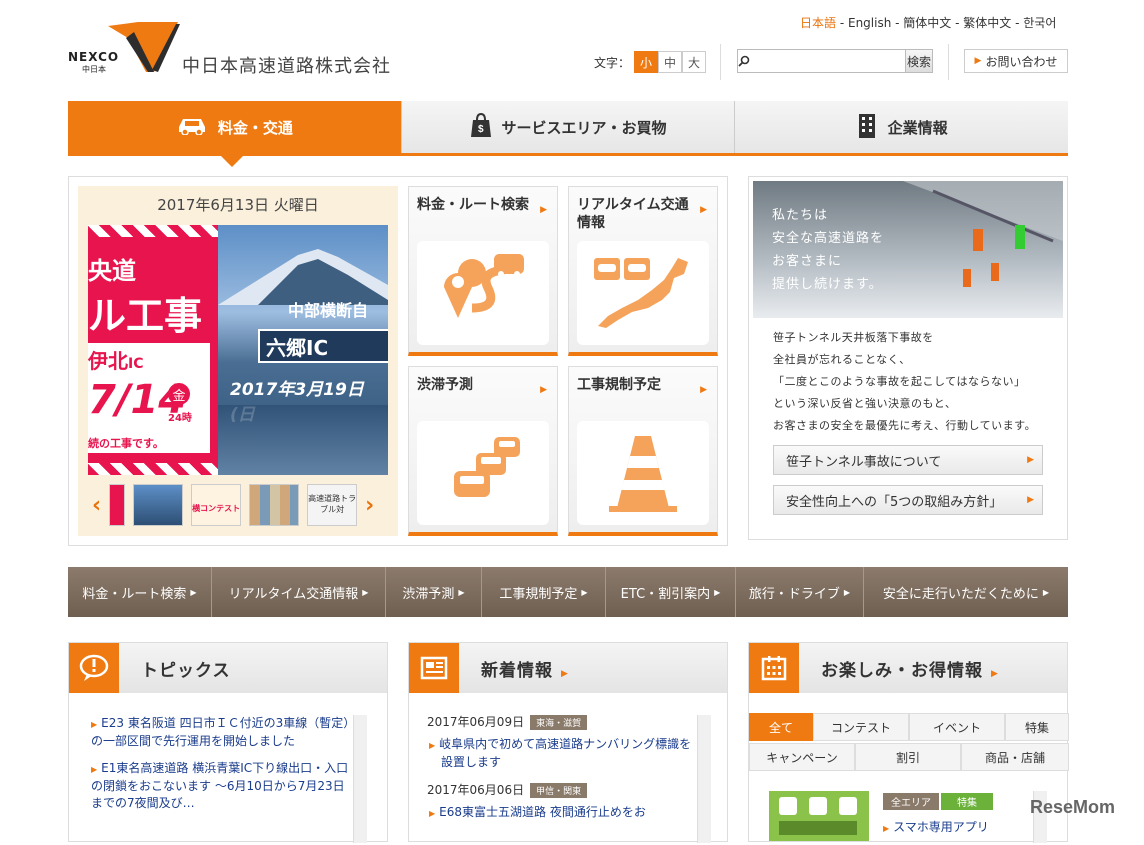  I want to click on speech-bubble-icon, so click(94, 668).